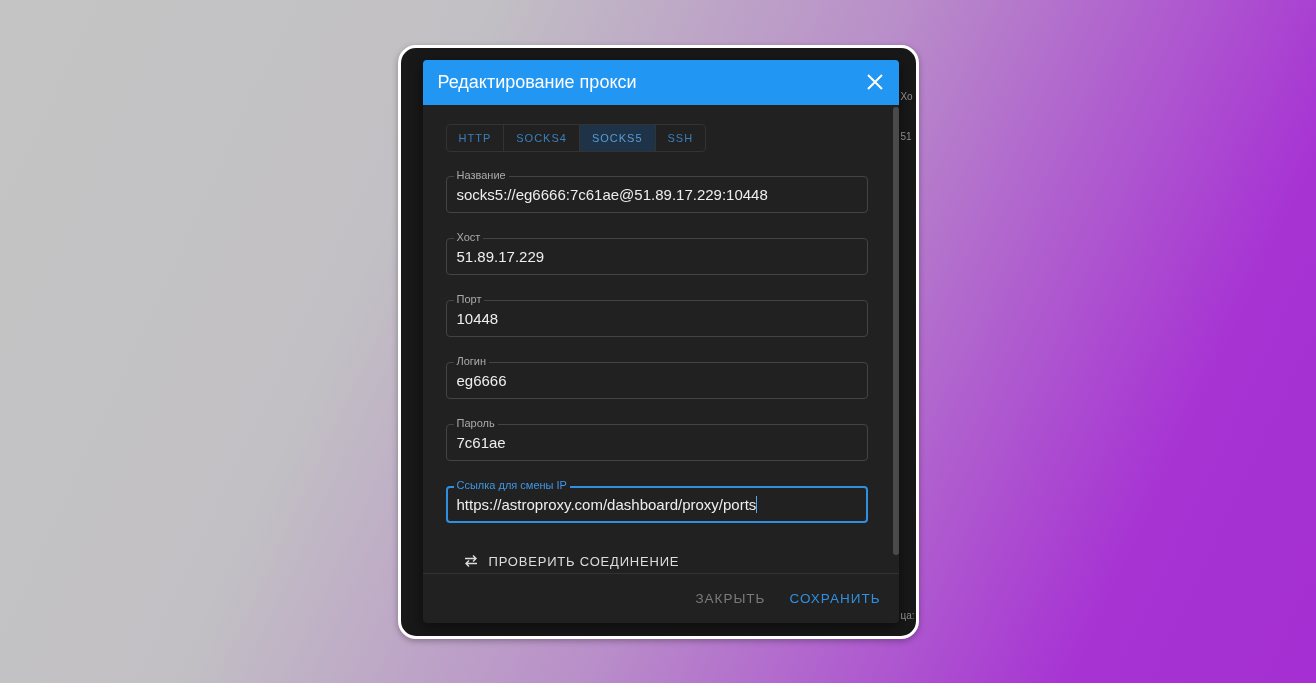 The height and width of the screenshot is (683, 1316). Describe the element at coordinates (907, 615) in the screenshot. I see `backdrop-text: ца:` at that location.